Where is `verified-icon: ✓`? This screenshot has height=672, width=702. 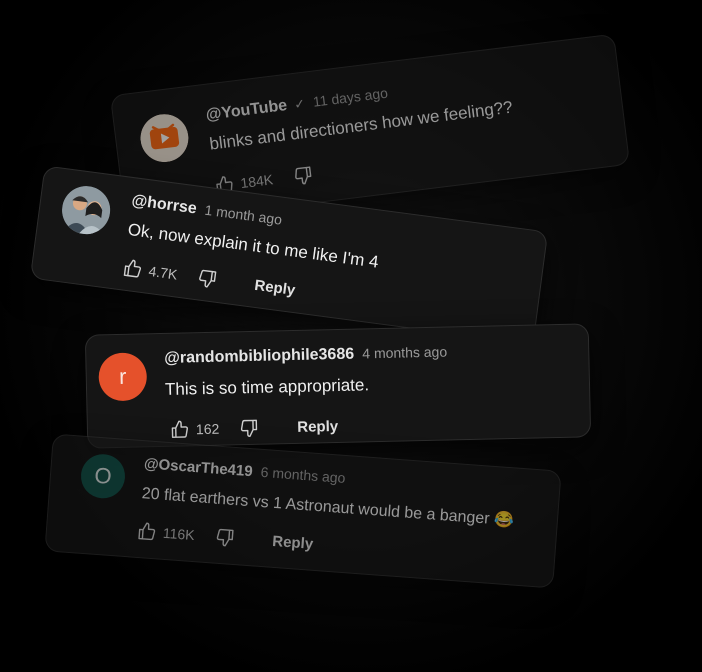
verified-icon: ✓ is located at coordinates (299, 103).